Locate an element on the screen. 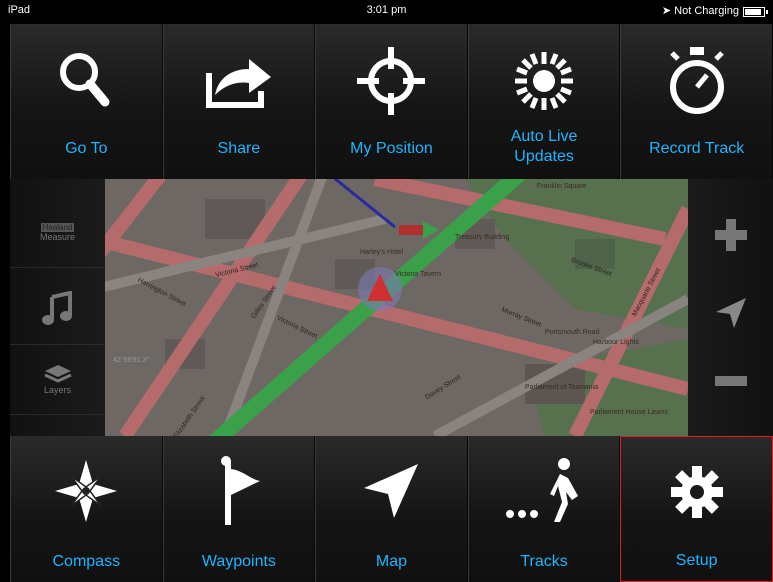 This screenshot has width=773, height=582. place-label: Harley's Hotel is located at coordinates (382, 252).